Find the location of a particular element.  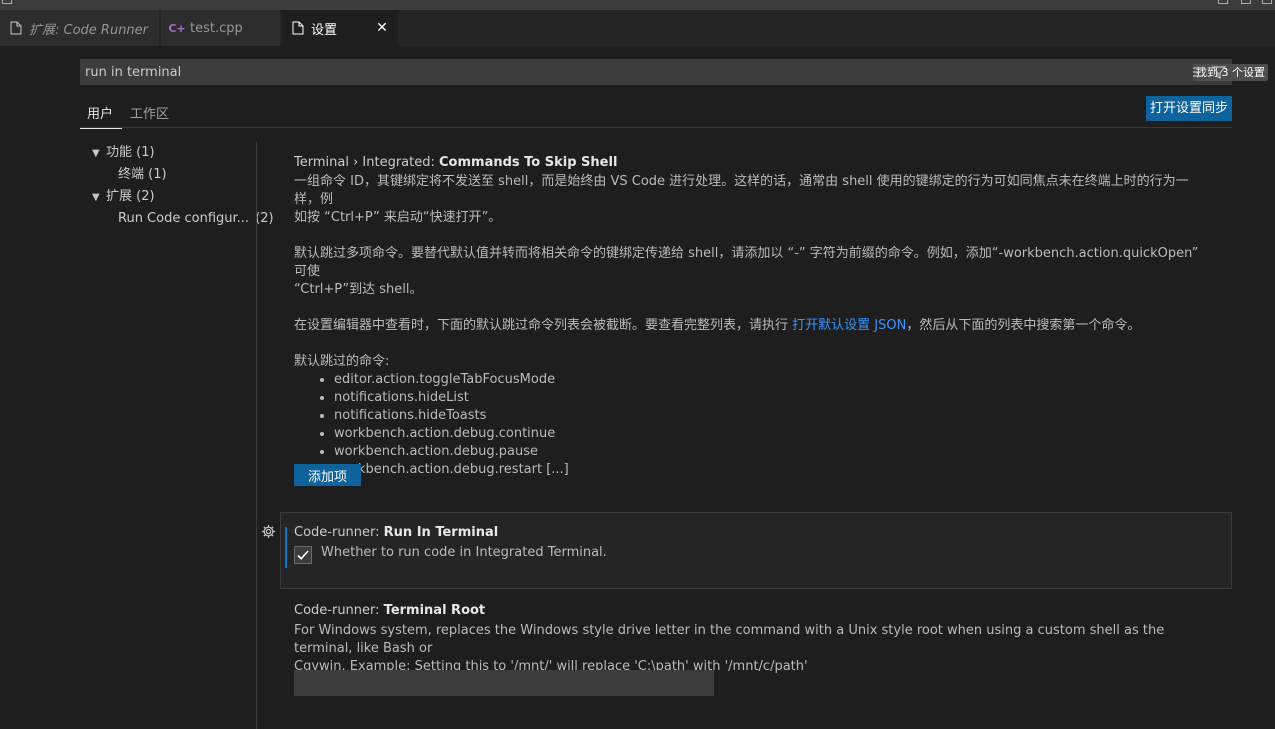

terminal-root-input is located at coordinates (504, 683).